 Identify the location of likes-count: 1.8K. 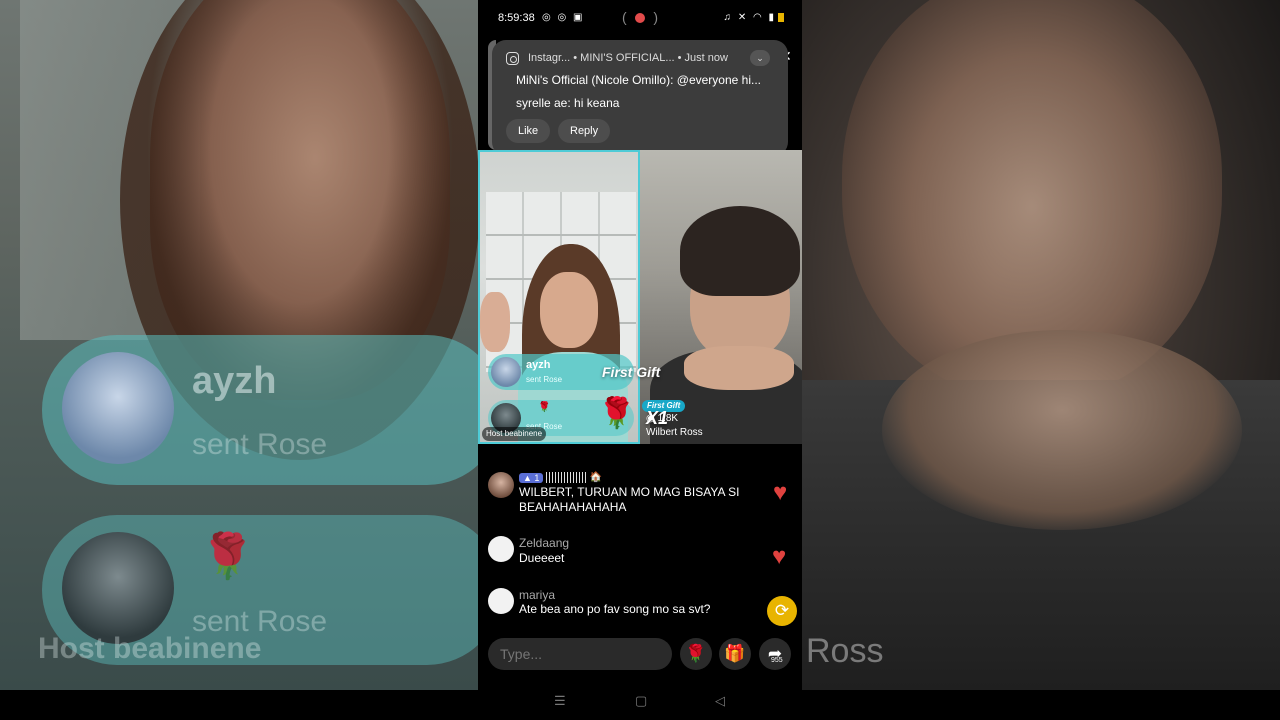
(668, 418).